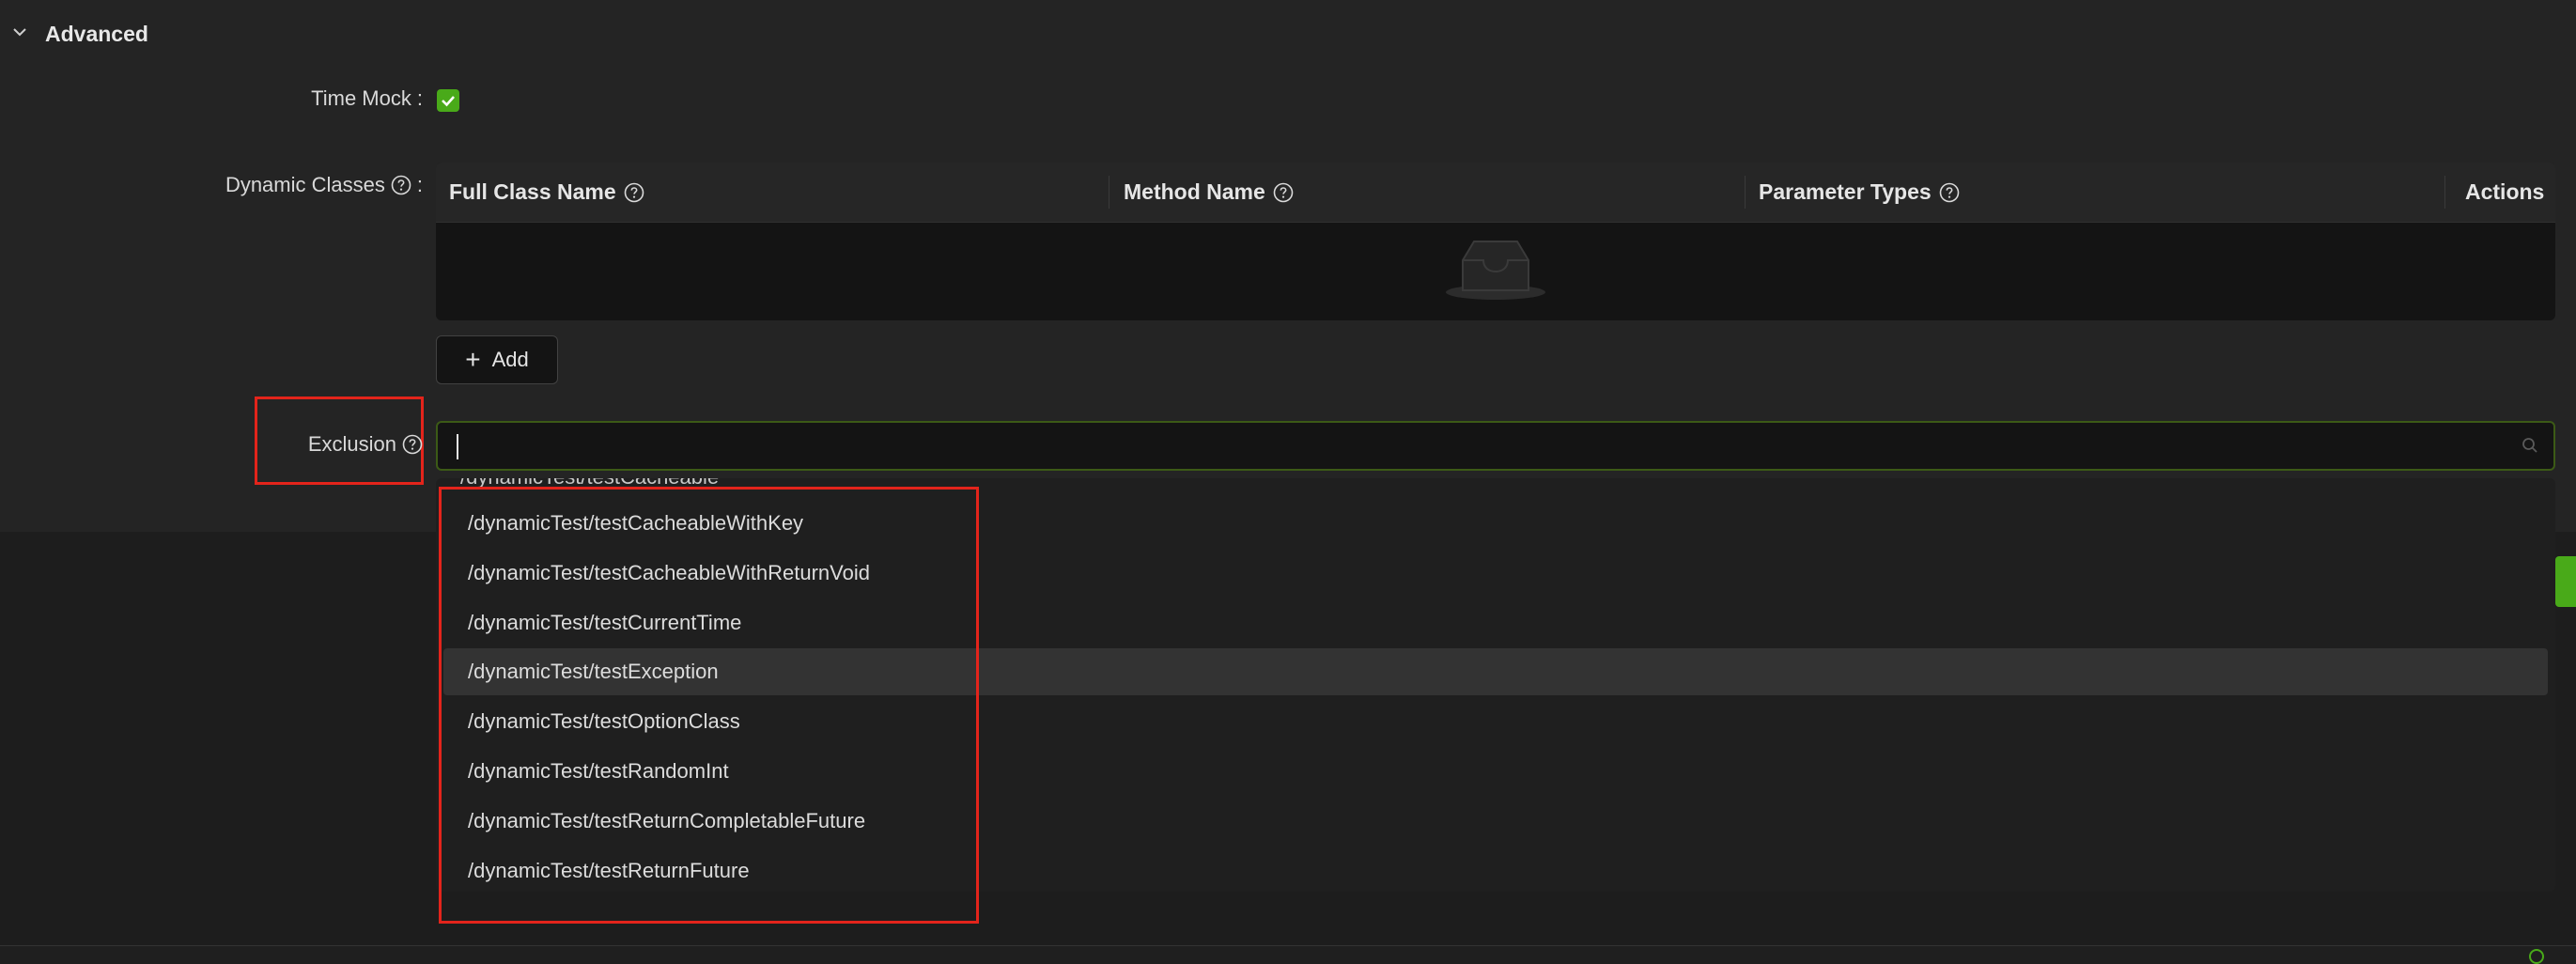 This screenshot has width=2576, height=964. What do you see at coordinates (2505, 191) in the screenshot?
I see `column-label: Actions` at bounding box center [2505, 191].